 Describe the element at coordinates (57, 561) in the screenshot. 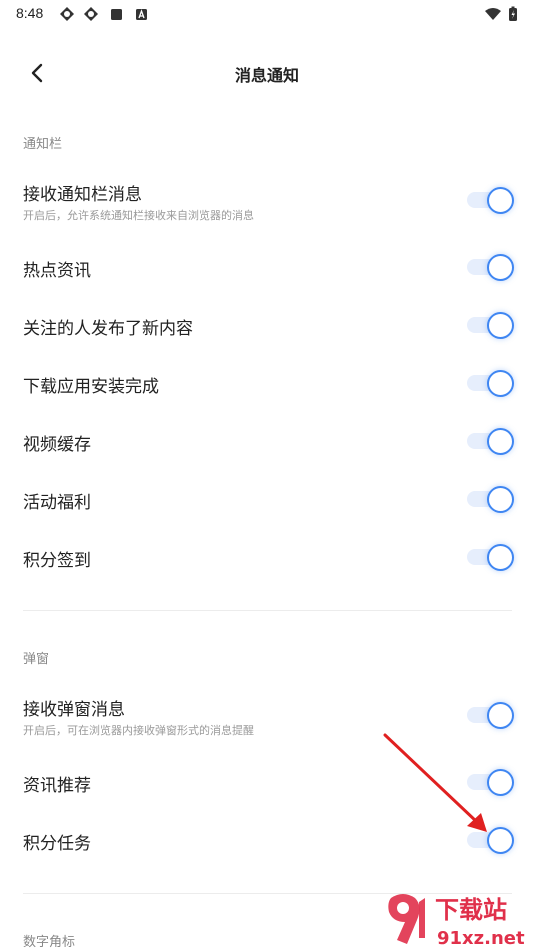

I see `setting-label: 积分签到` at that location.